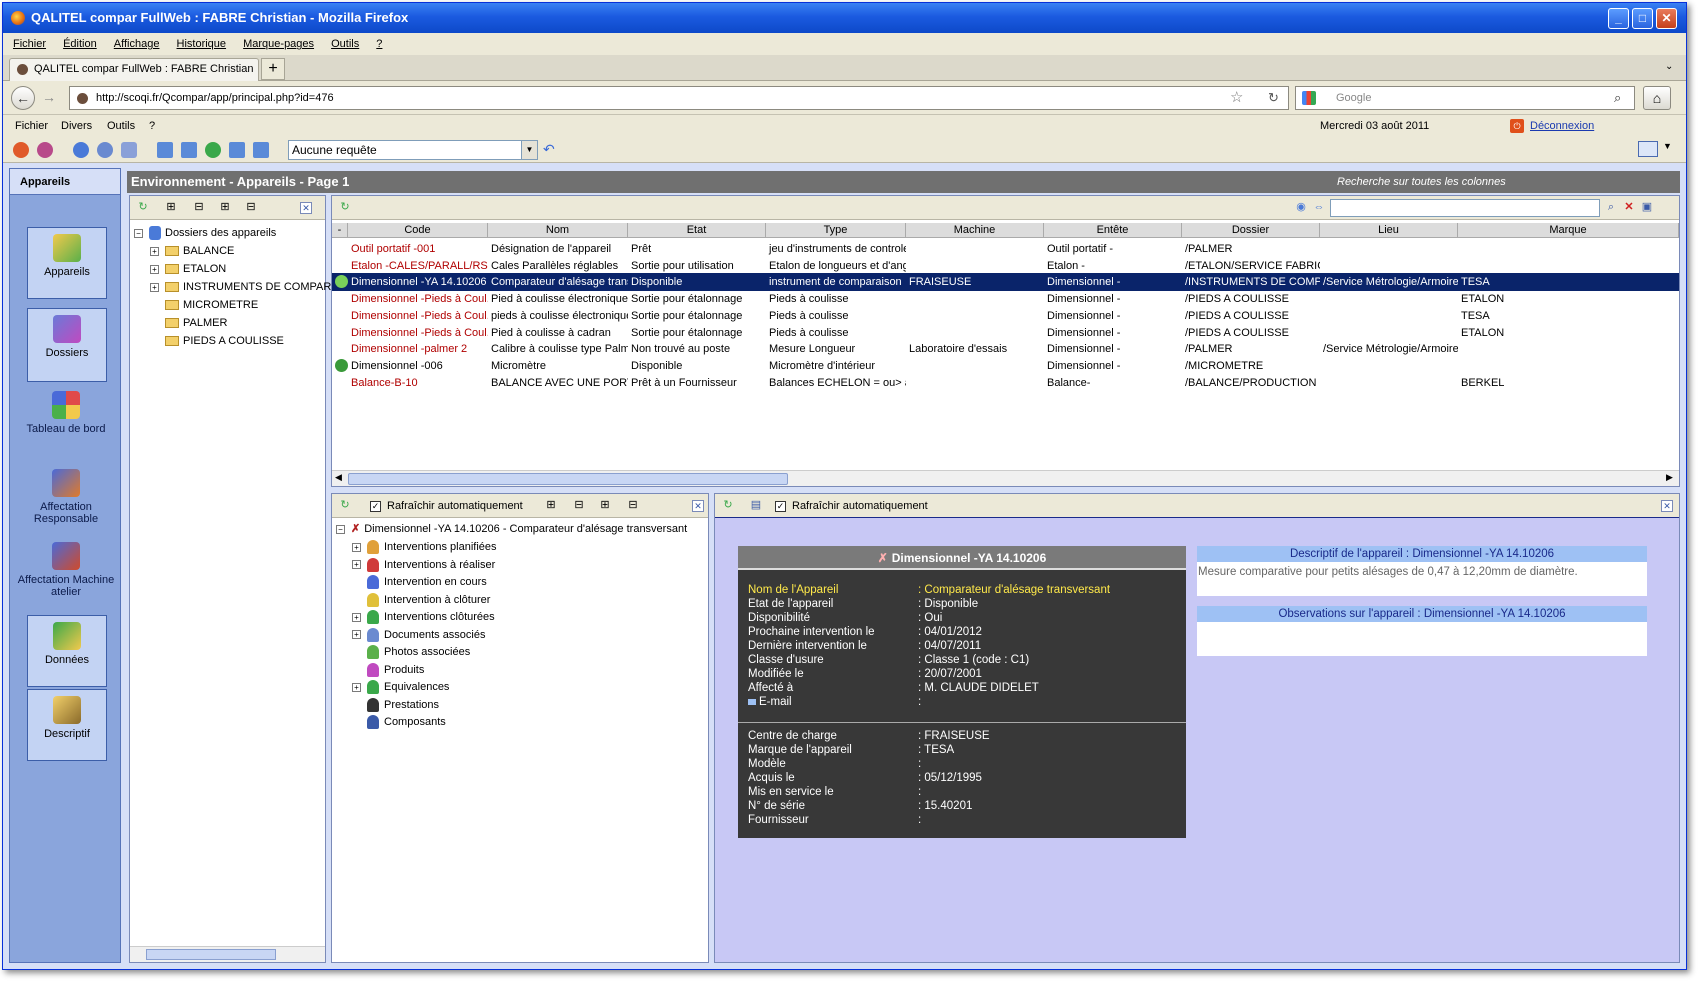  What do you see at coordinates (549, 149) in the screenshot?
I see `undo-icon: ↶` at bounding box center [549, 149].